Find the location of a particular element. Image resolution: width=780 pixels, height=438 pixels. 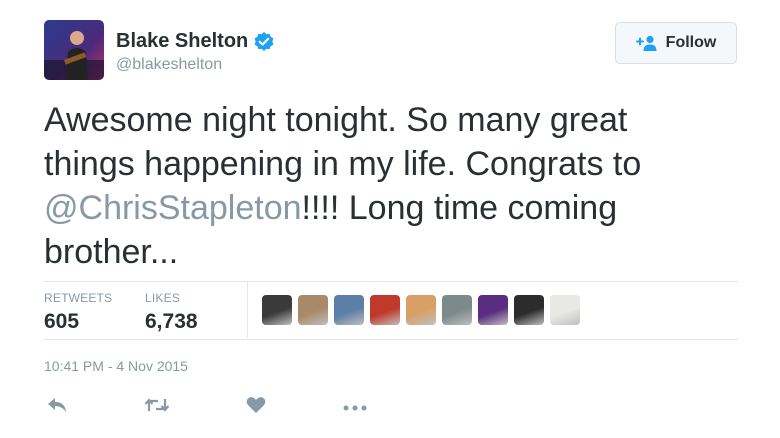

user-handle: @blakeshelton is located at coordinates (169, 65).